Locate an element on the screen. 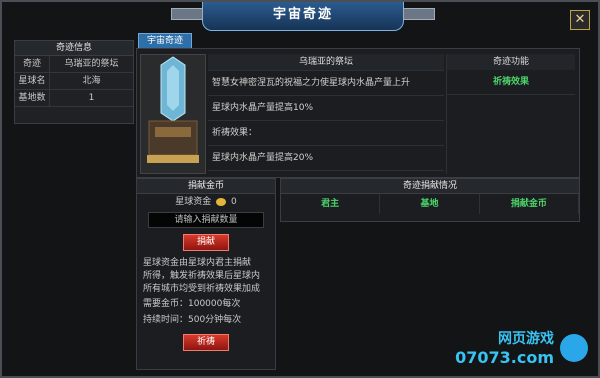  wonder-info-panel: 奇迹信息 奇迹 乌瑞亚的祭坛 星球名 北海 基地数 1 is located at coordinates (74, 82).